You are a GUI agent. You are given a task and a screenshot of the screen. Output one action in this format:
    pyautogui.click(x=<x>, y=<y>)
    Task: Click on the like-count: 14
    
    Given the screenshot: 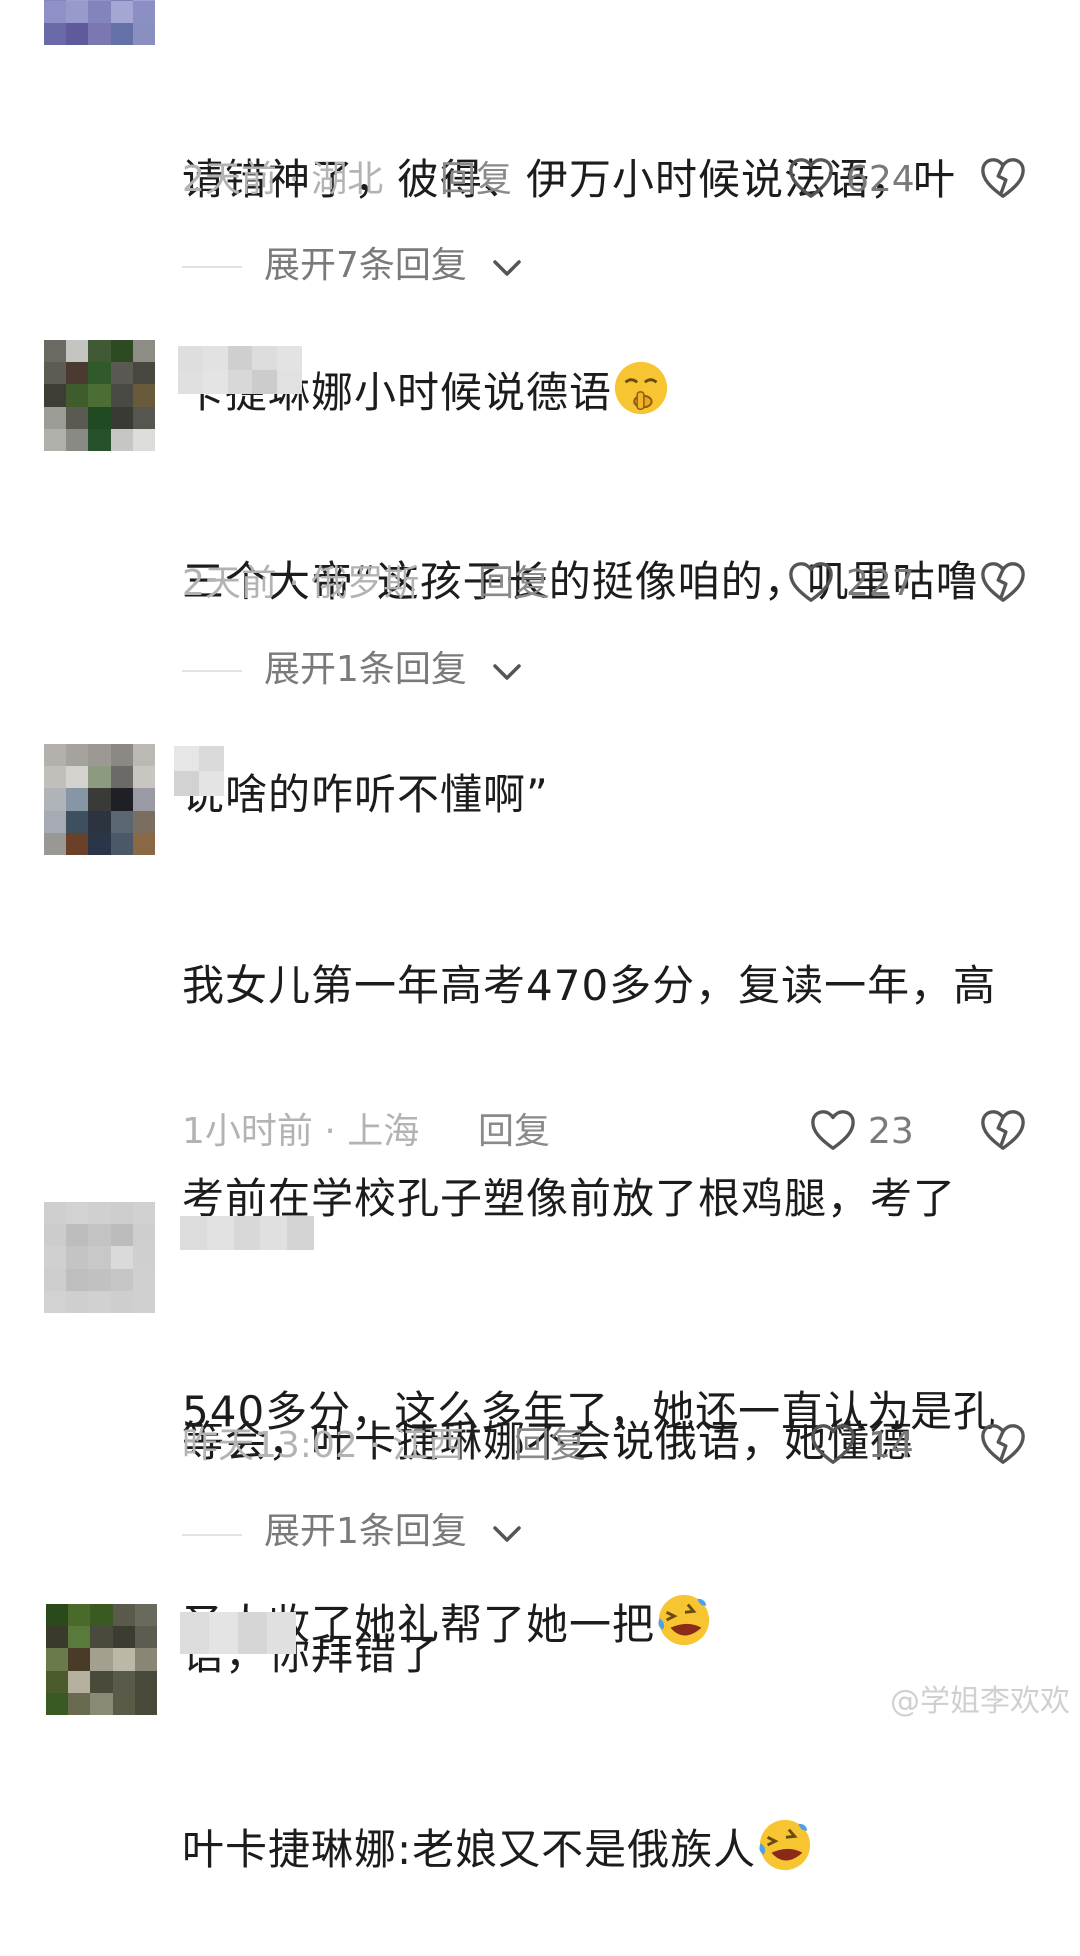 What is the action you would take?
    pyautogui.click(x=891, y=1445)
    